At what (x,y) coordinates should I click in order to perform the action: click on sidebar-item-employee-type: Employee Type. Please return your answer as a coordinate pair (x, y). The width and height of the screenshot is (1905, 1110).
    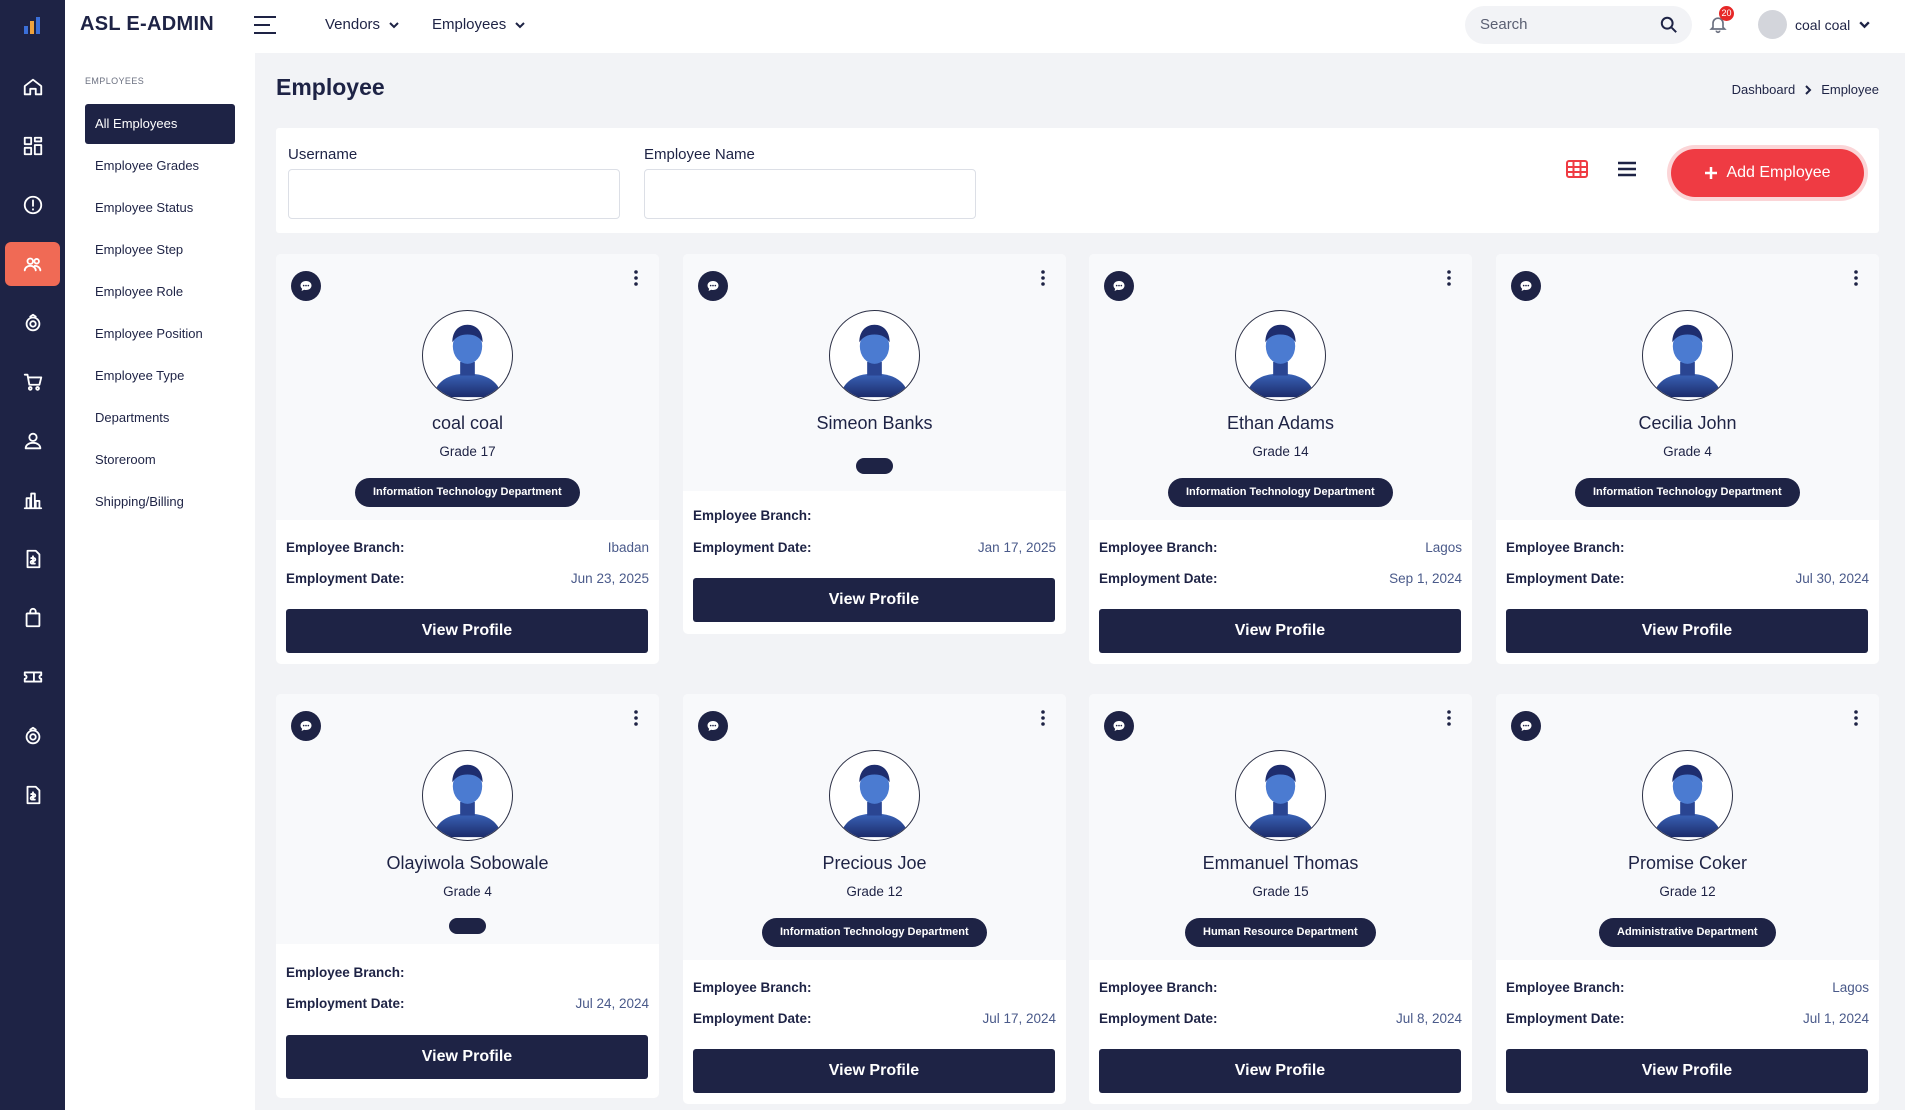
    Looking at the image, I should click on (160, 376).